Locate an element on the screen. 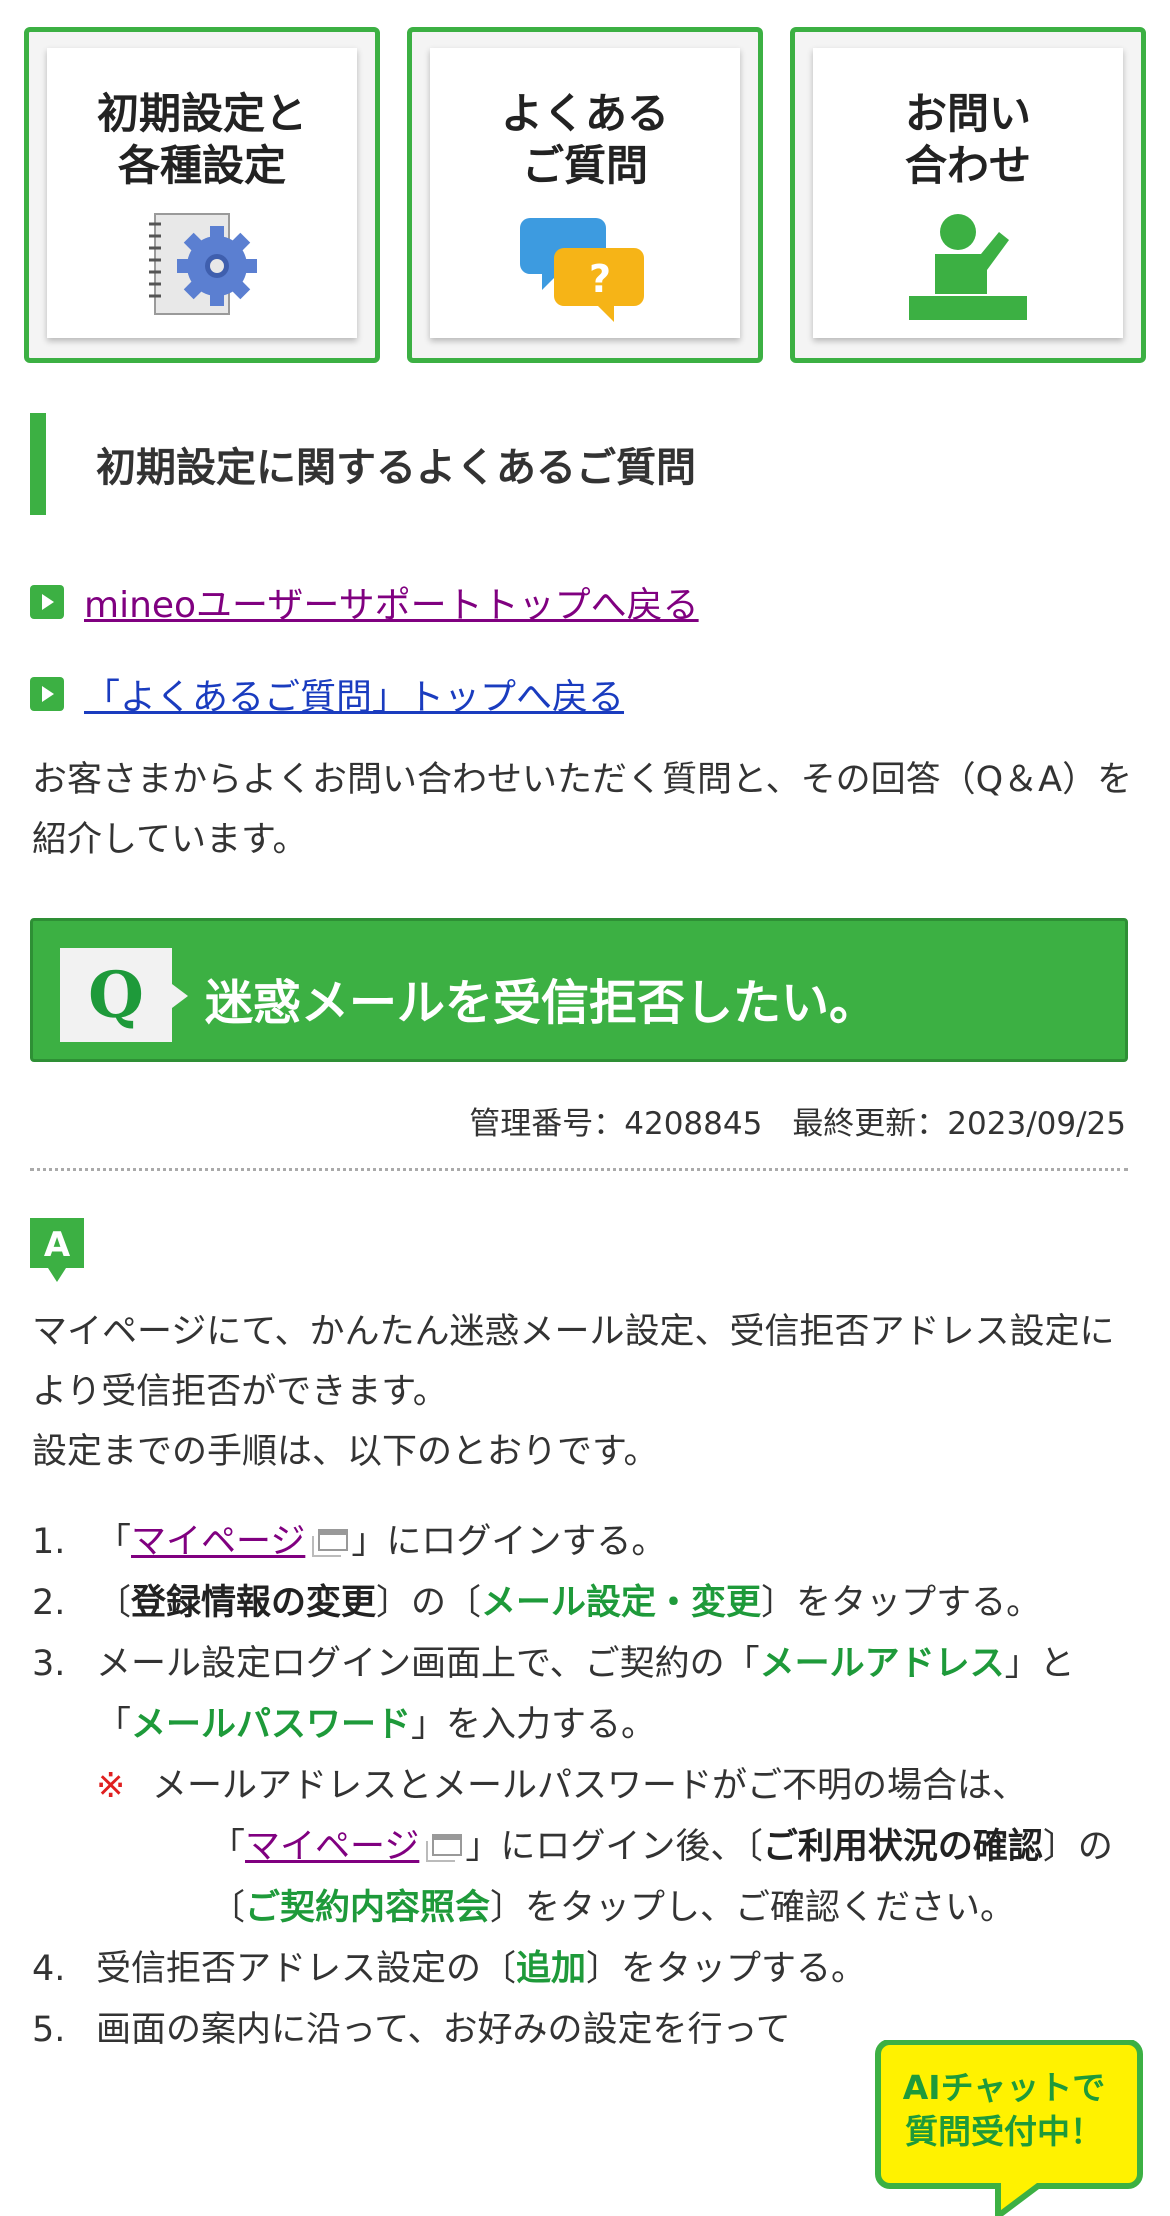 This screenshot has width=1170, height=2216. list-item: 1. 「マイページ 」にログインする。 is located at coordinates (577, 1542).